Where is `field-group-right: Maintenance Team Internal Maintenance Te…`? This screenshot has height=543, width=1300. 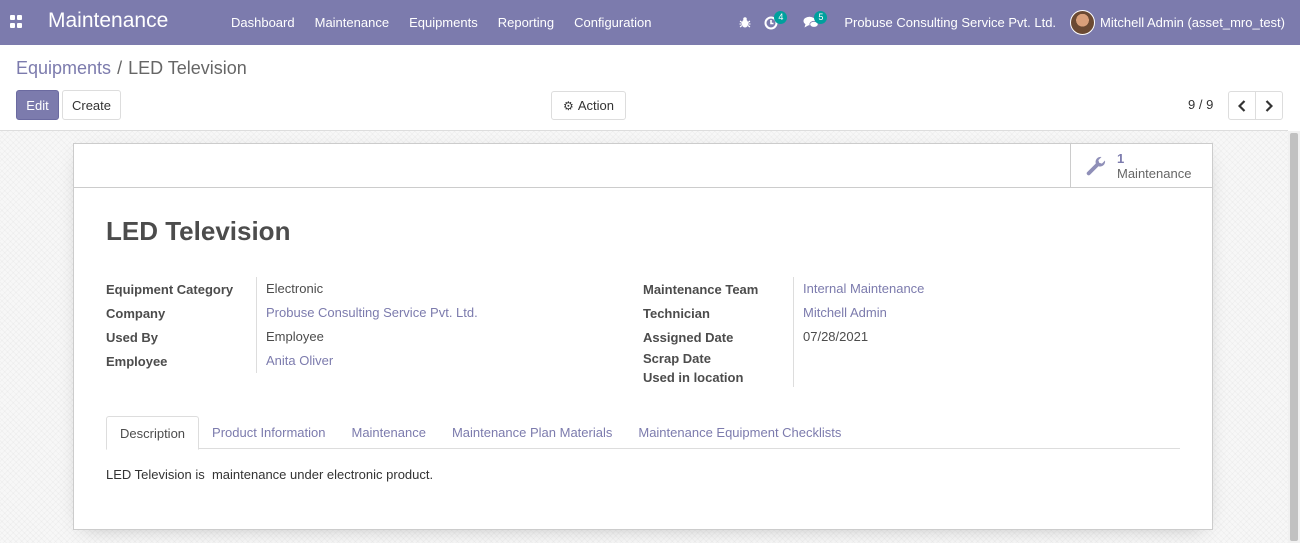
field-group-right: Maintenance Team Internal Maintenance Te… is located at coordinates (783, 332).